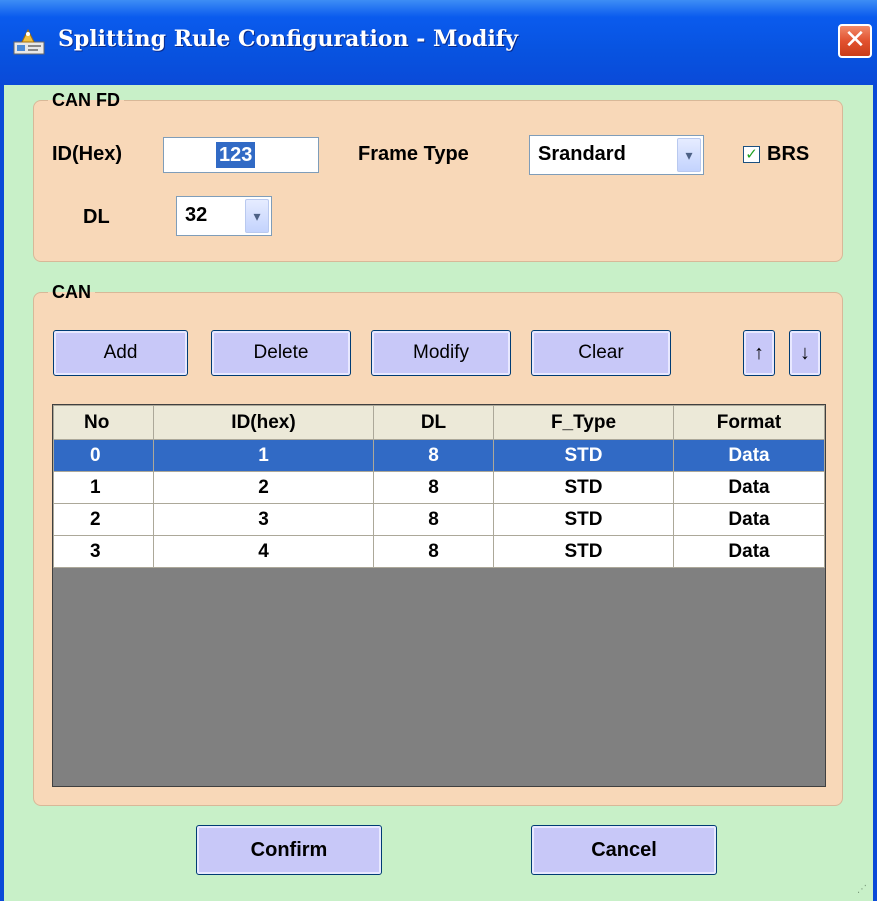 The height and width of the screenshot is (901, 877). I want to click on clear-button: Clear, so click(601, 353).